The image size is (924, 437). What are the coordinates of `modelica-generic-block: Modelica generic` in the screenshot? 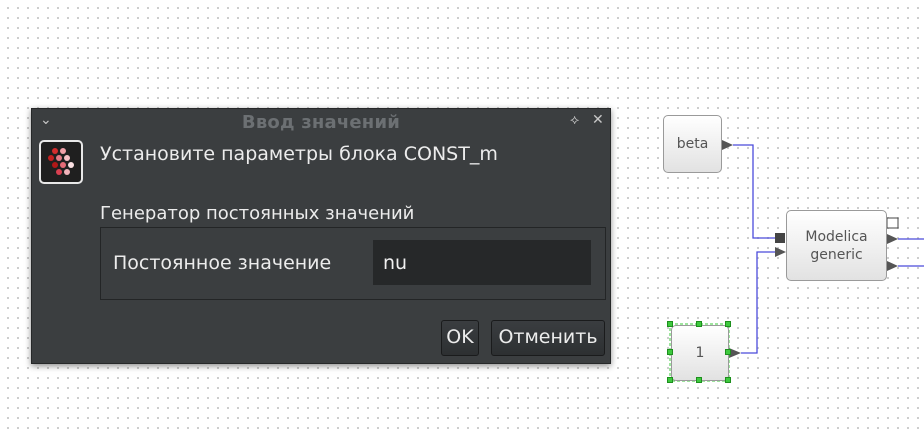 It's located at (836, 245).